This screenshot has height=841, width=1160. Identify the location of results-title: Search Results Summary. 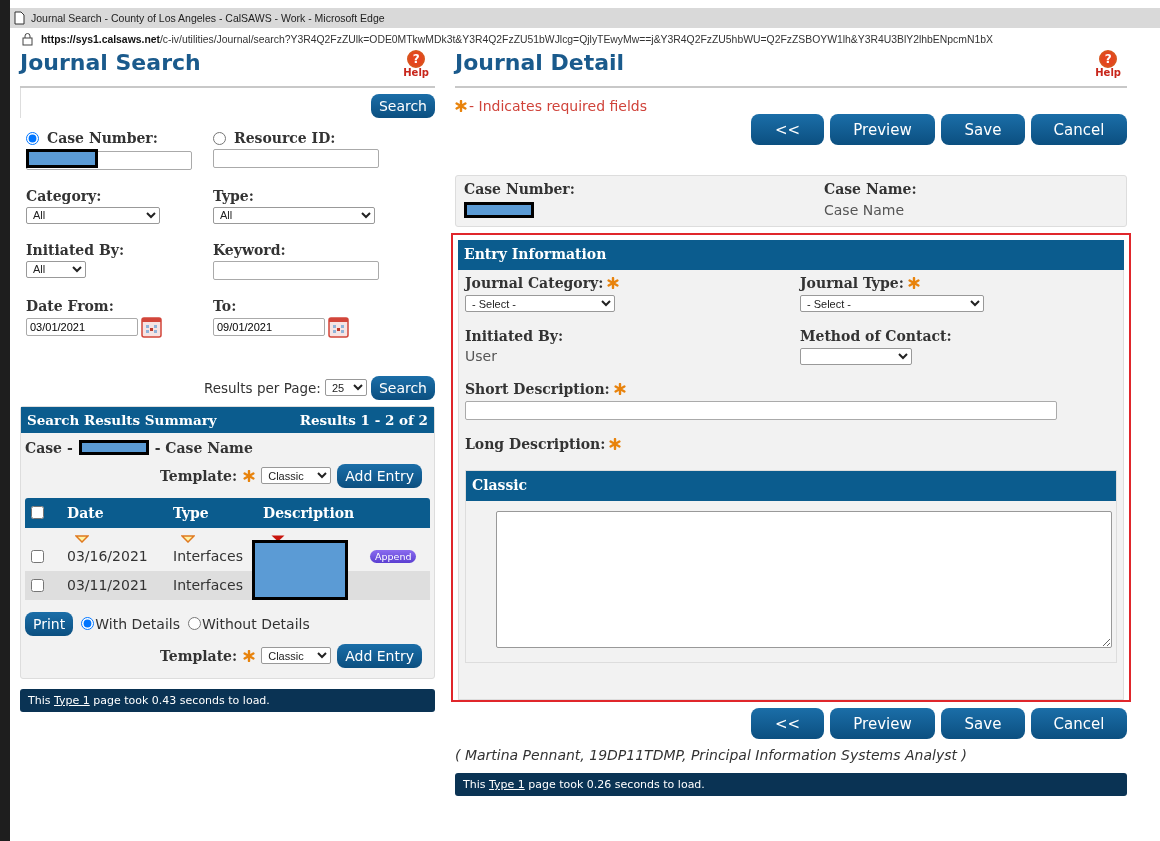
(122, 419).